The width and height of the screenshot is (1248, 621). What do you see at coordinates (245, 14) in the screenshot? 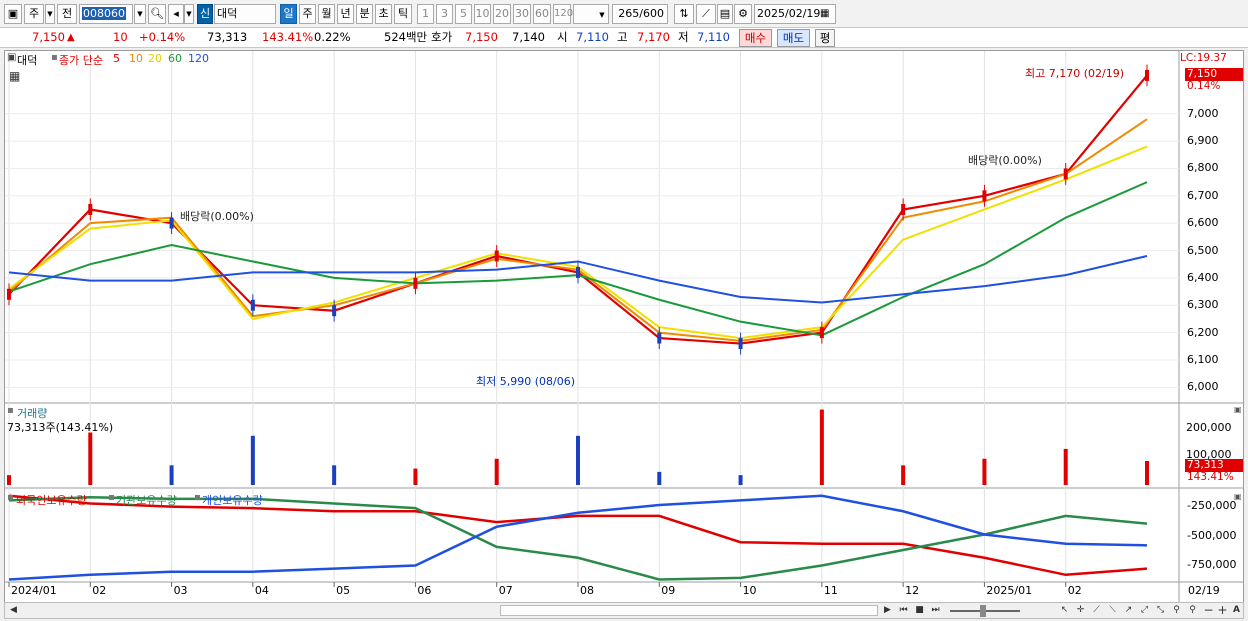
I see `stock-name-field: 대덕` at bounding box center [245, 14].